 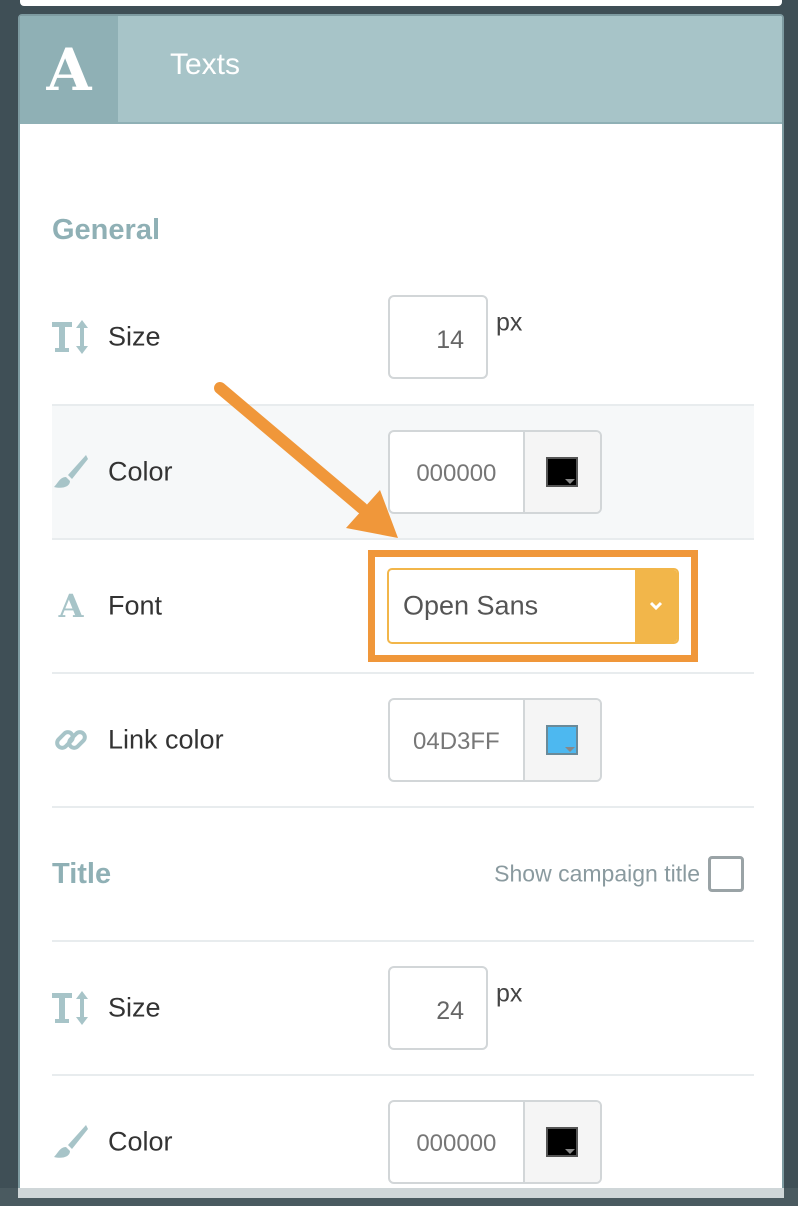 I want to click on font-select: Open Sans, so click(x=533, y=606).